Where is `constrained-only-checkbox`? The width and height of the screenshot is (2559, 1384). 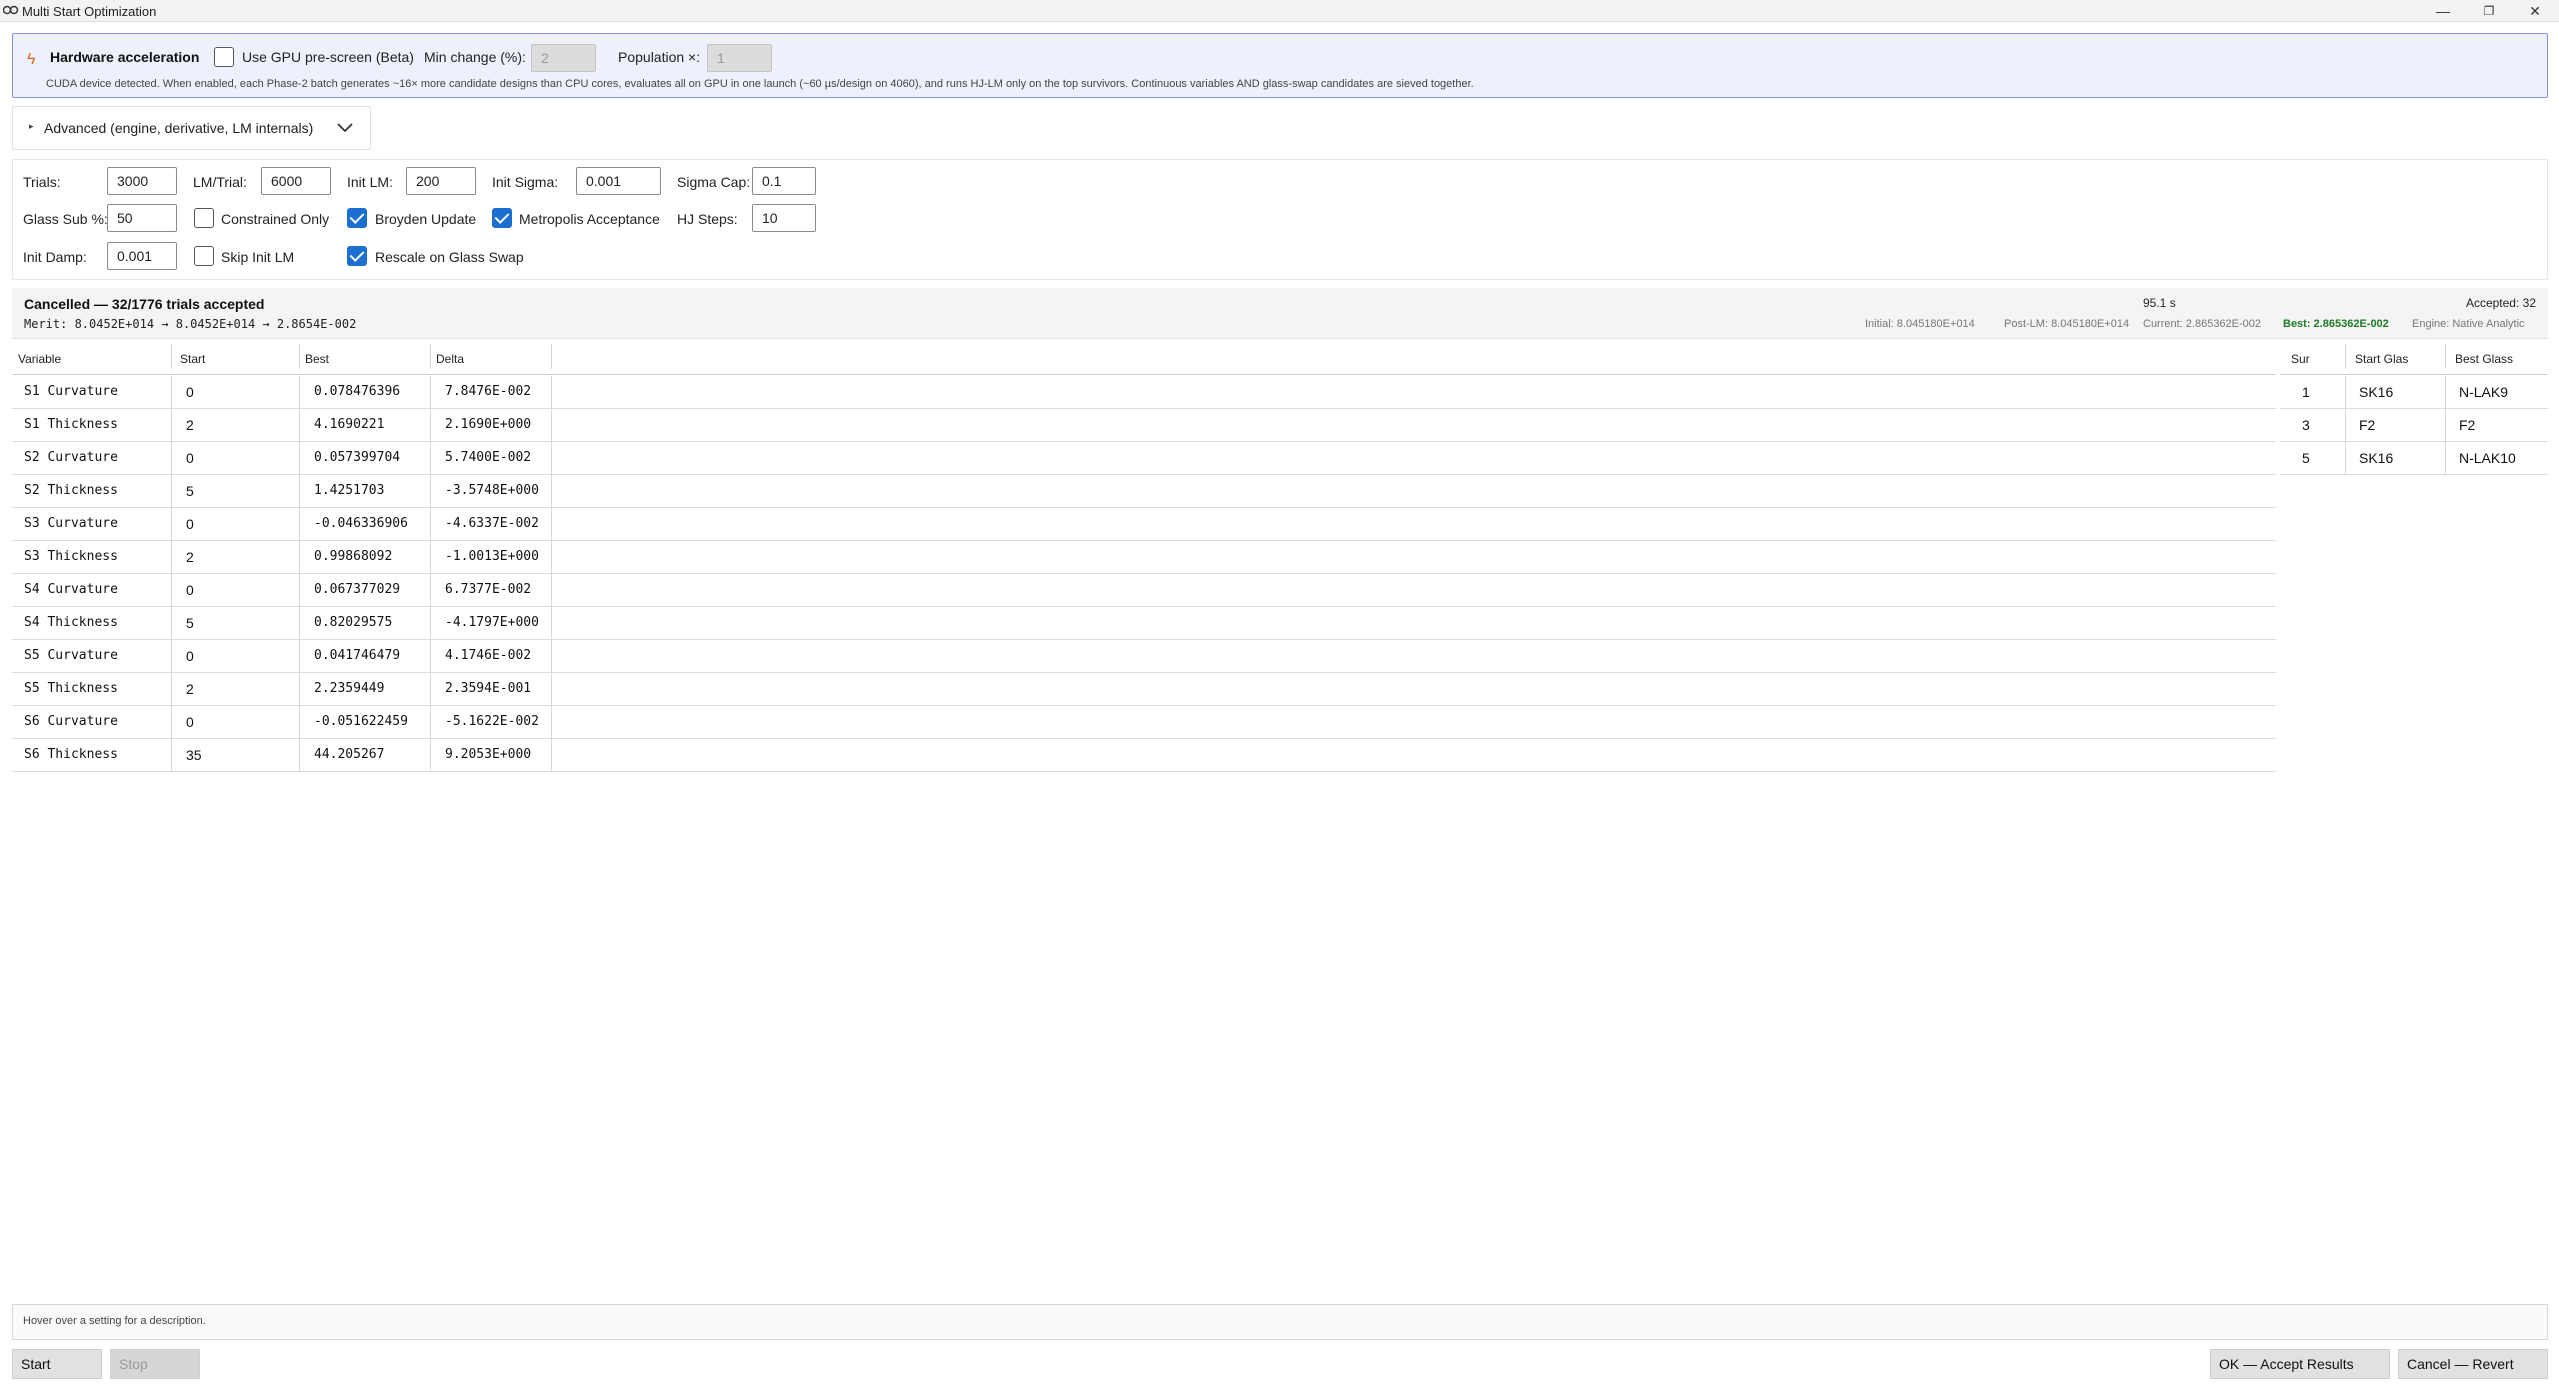
constrained-only-checkbox is located at coordinates (204, 218).